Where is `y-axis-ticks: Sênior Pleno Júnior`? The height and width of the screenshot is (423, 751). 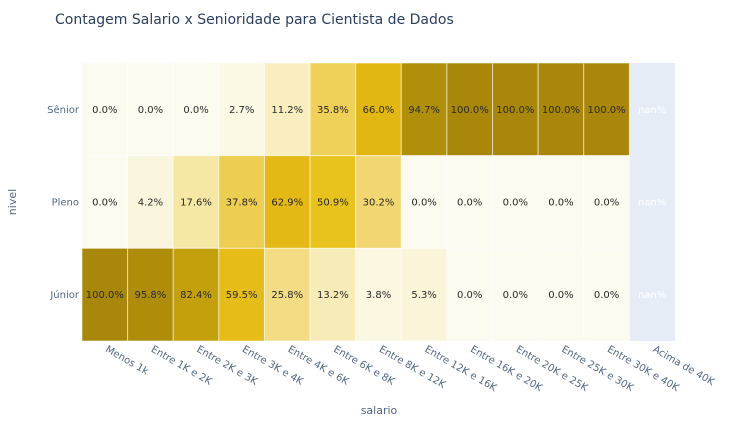
y-axis-ticks: Sênior Pleno Júnior is located at coordinates (63, 202).